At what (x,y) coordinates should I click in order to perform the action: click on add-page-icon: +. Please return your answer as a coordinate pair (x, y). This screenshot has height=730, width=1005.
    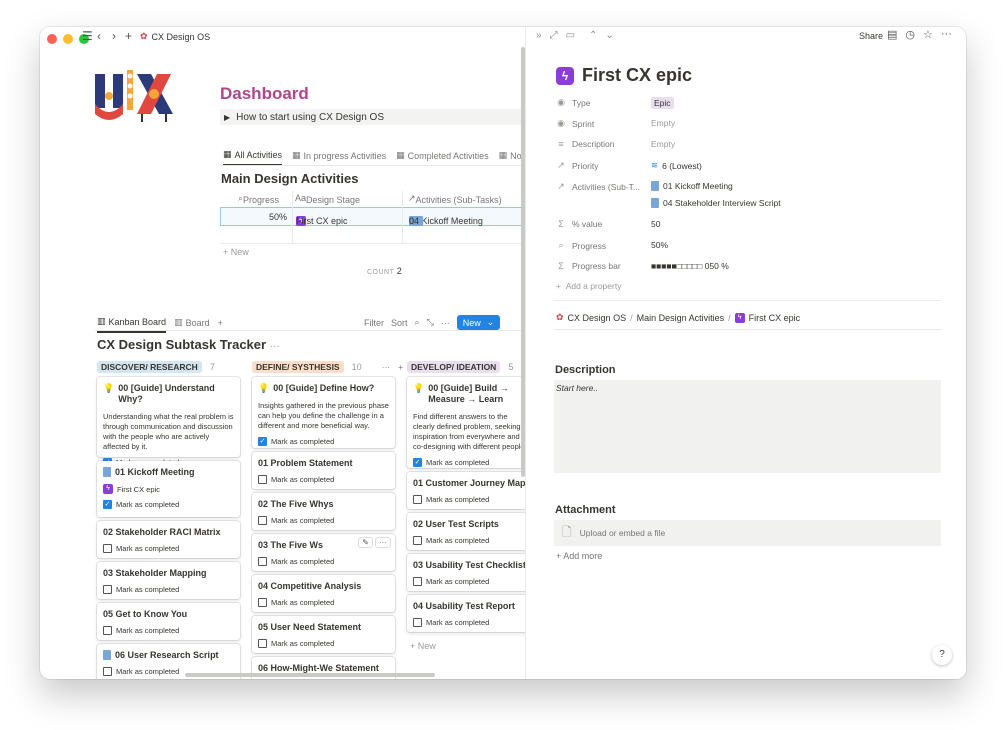
    Looking at the image, I should click on (128, 36).